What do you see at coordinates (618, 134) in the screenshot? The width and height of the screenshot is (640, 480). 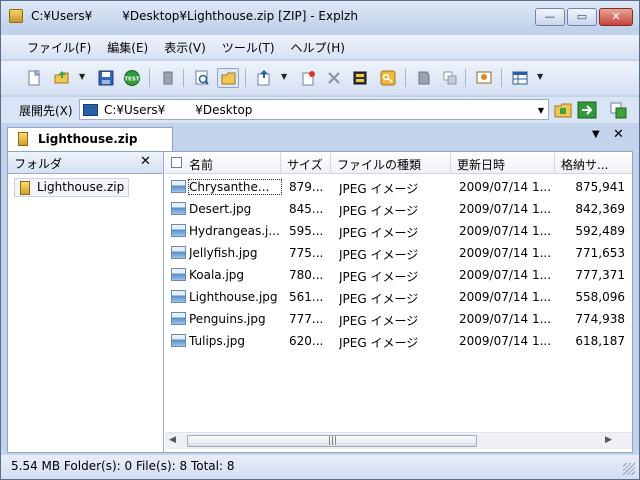 I see `tab-close-icon: ✕` at bounding box center [618, 134].